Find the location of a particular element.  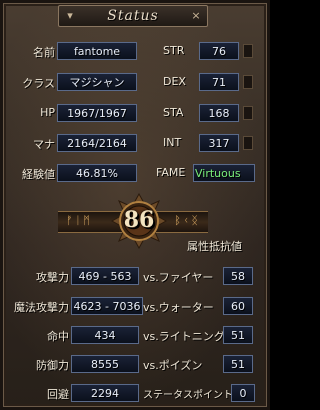

class-value: マジシャン is located at coordinates (97, 82).